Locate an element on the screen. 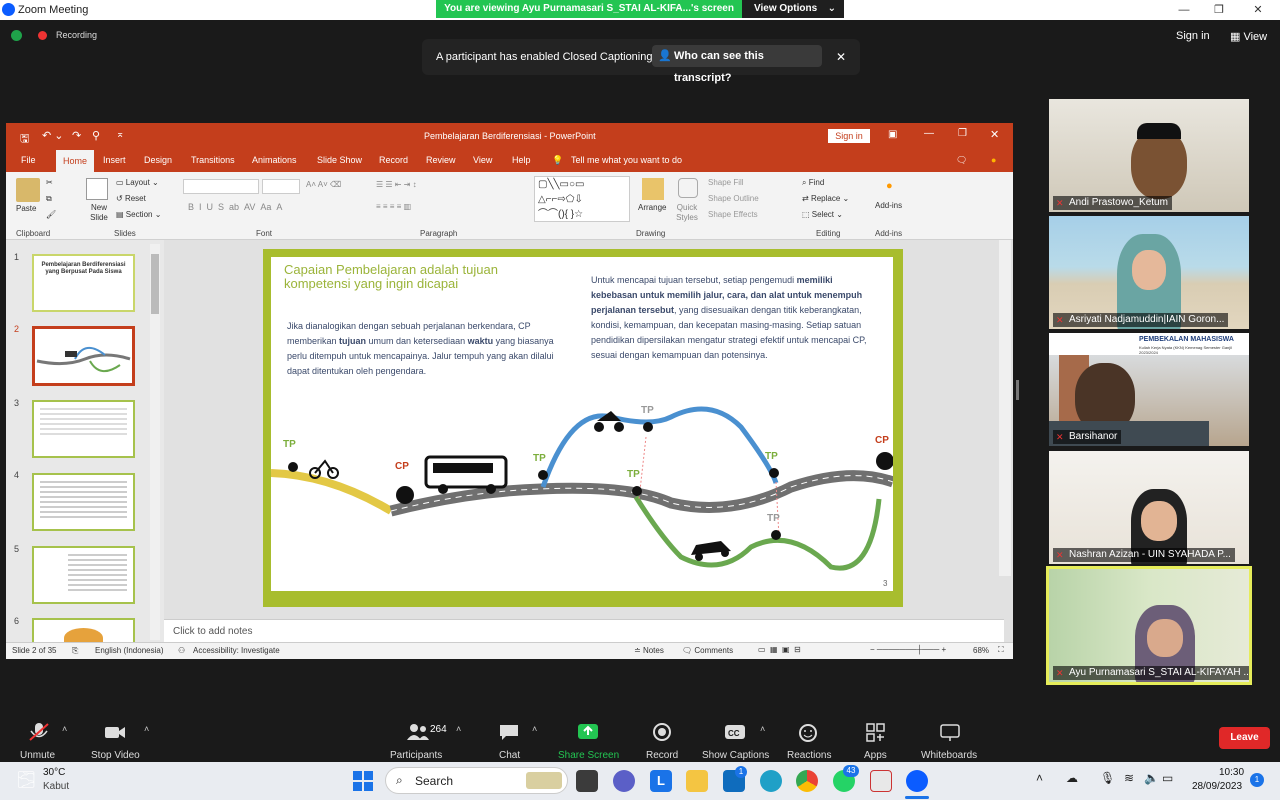 This screenshot has height=800, width=1280. ppt-sign-in-button: Sign in is located at coordinates (849, 136).